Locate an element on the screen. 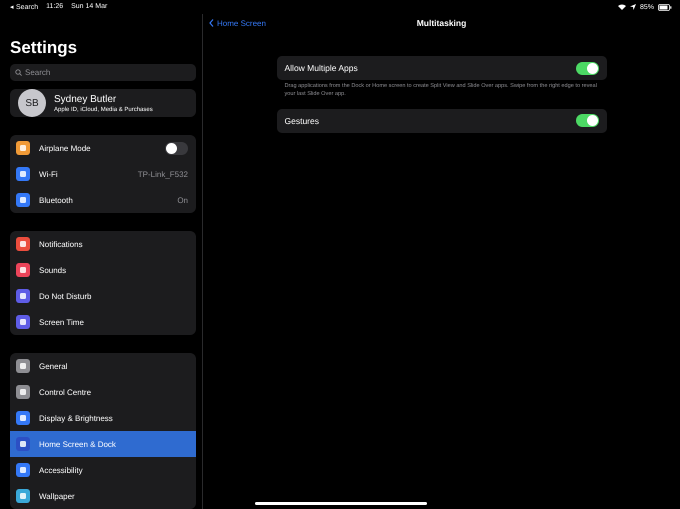  item-label: General is located at coordinates (53, 366).